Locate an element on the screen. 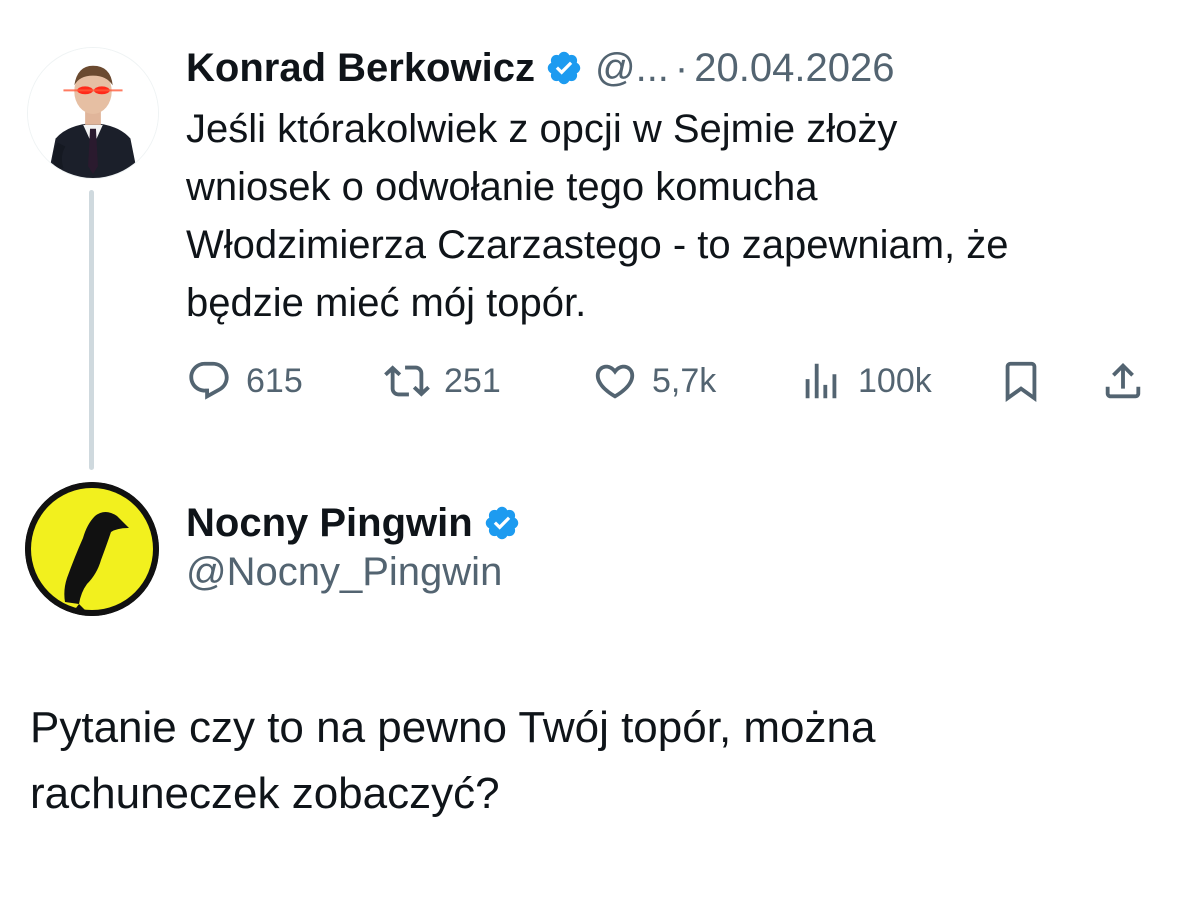  tweet-header: Konrad Berkowicz @... · 20.04.2026 is located at coordinates (540, 68).